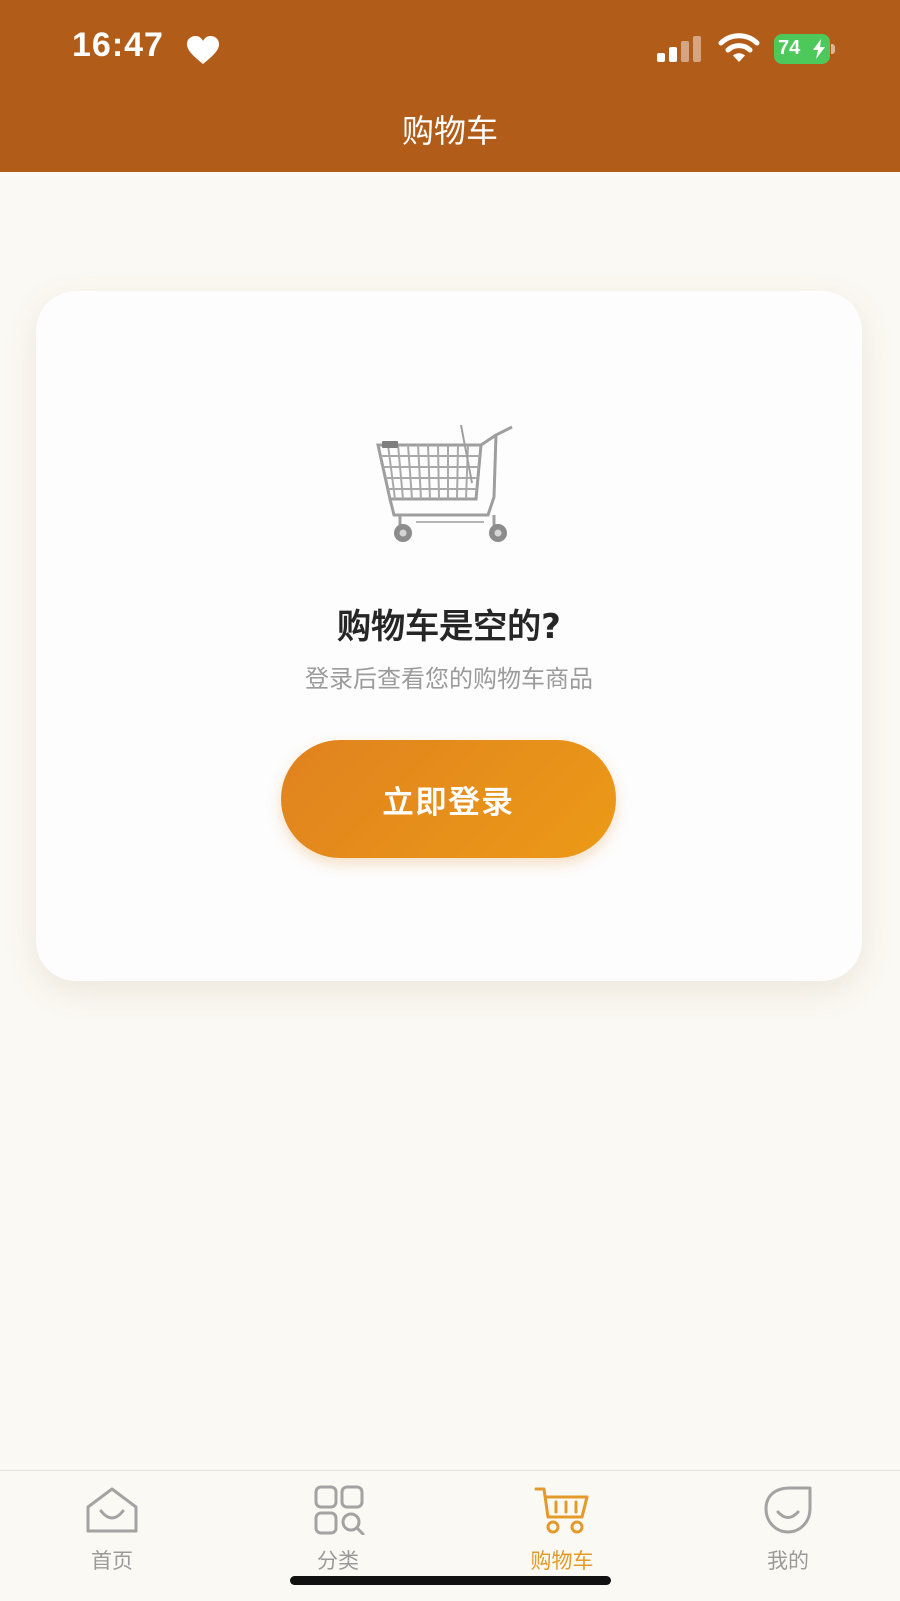 This screenshot has width=900, height=1601. Describe the element at coordinates (449, 131) in the screenshot. I see `page-title: 购物车` at that location.